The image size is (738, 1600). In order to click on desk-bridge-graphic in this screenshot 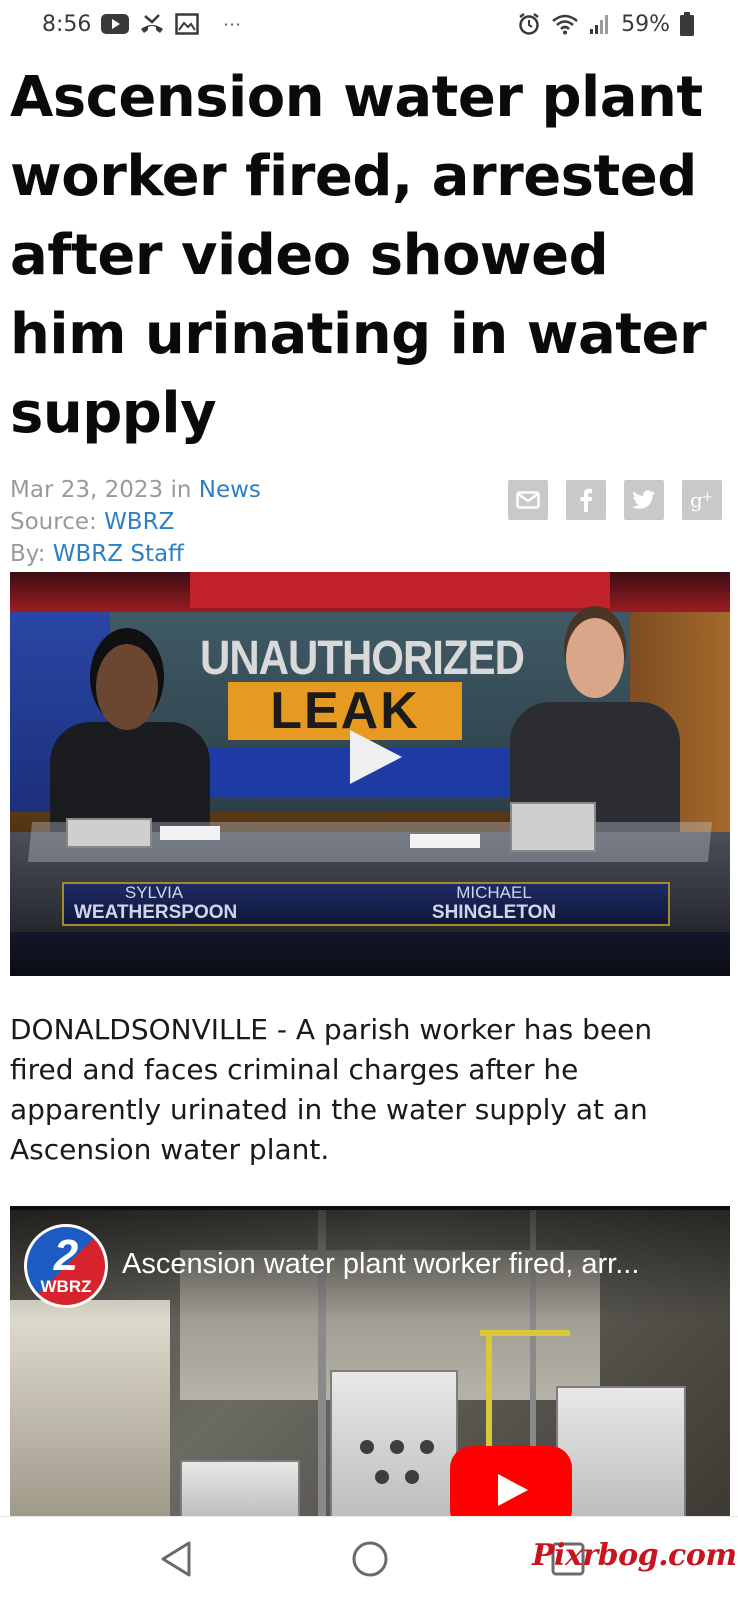, I will do `click(370, 954)`.